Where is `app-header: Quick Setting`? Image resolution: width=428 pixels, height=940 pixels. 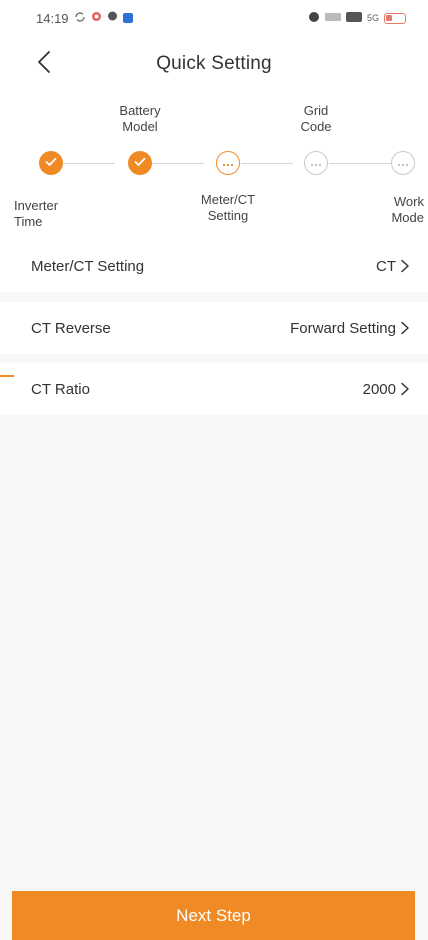
app-header: Quick Setting is located at coordinates (214, 64).